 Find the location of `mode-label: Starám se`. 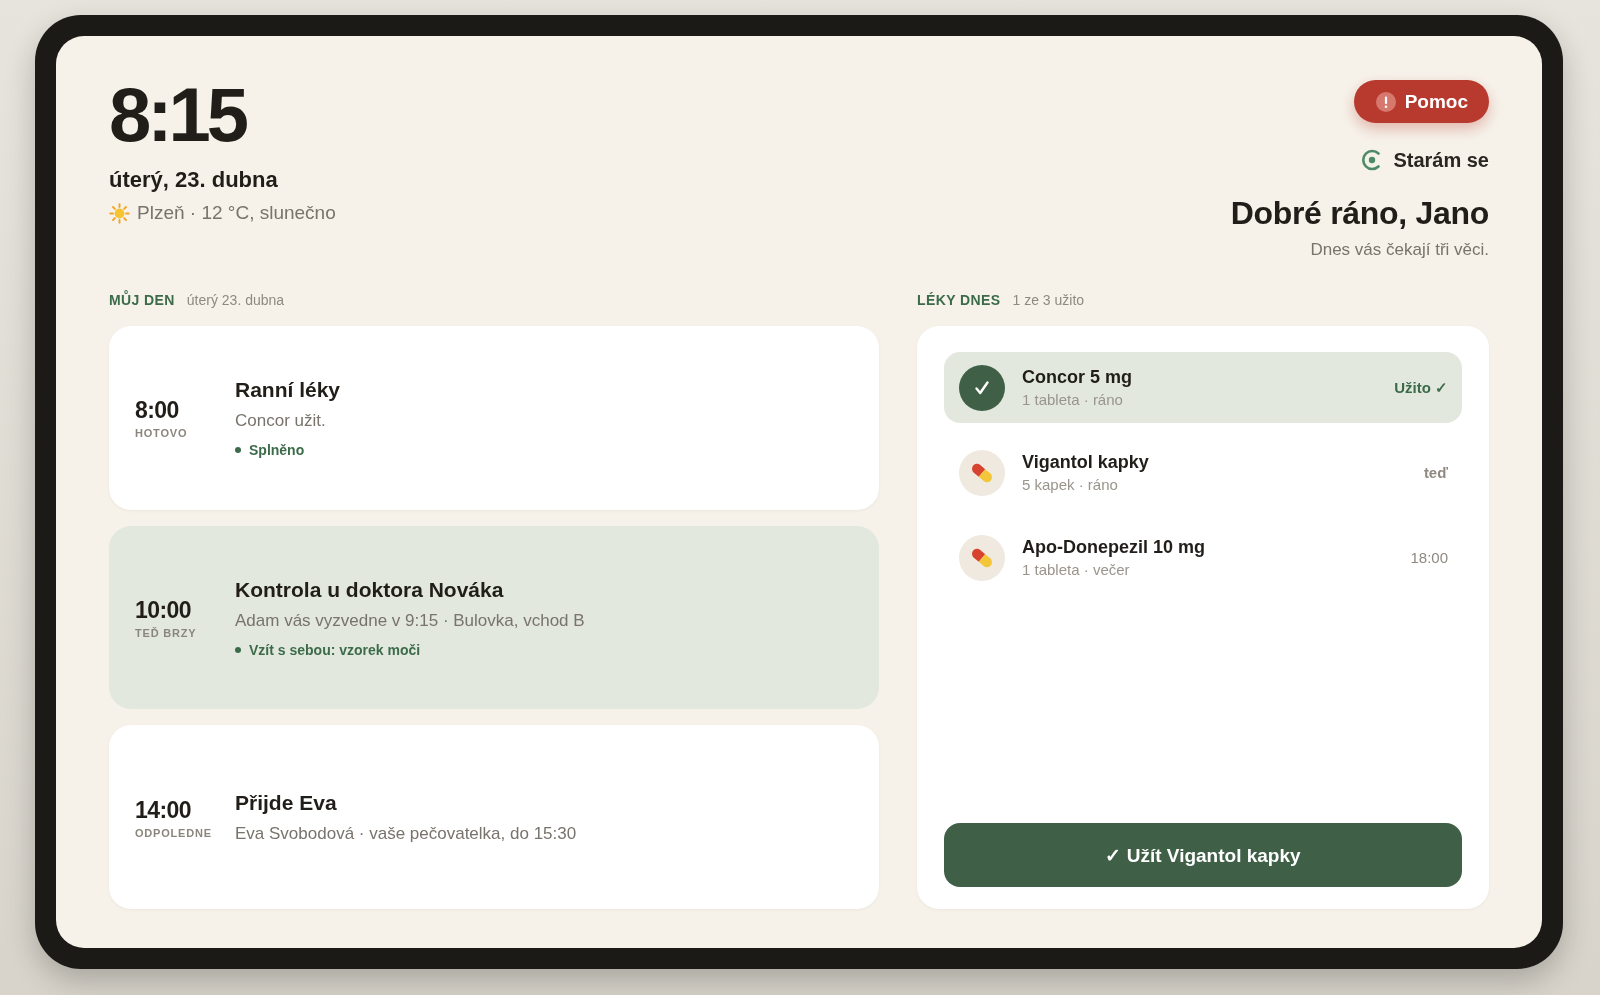

mode-label: Starám se is located at coordinates (1441, 160).